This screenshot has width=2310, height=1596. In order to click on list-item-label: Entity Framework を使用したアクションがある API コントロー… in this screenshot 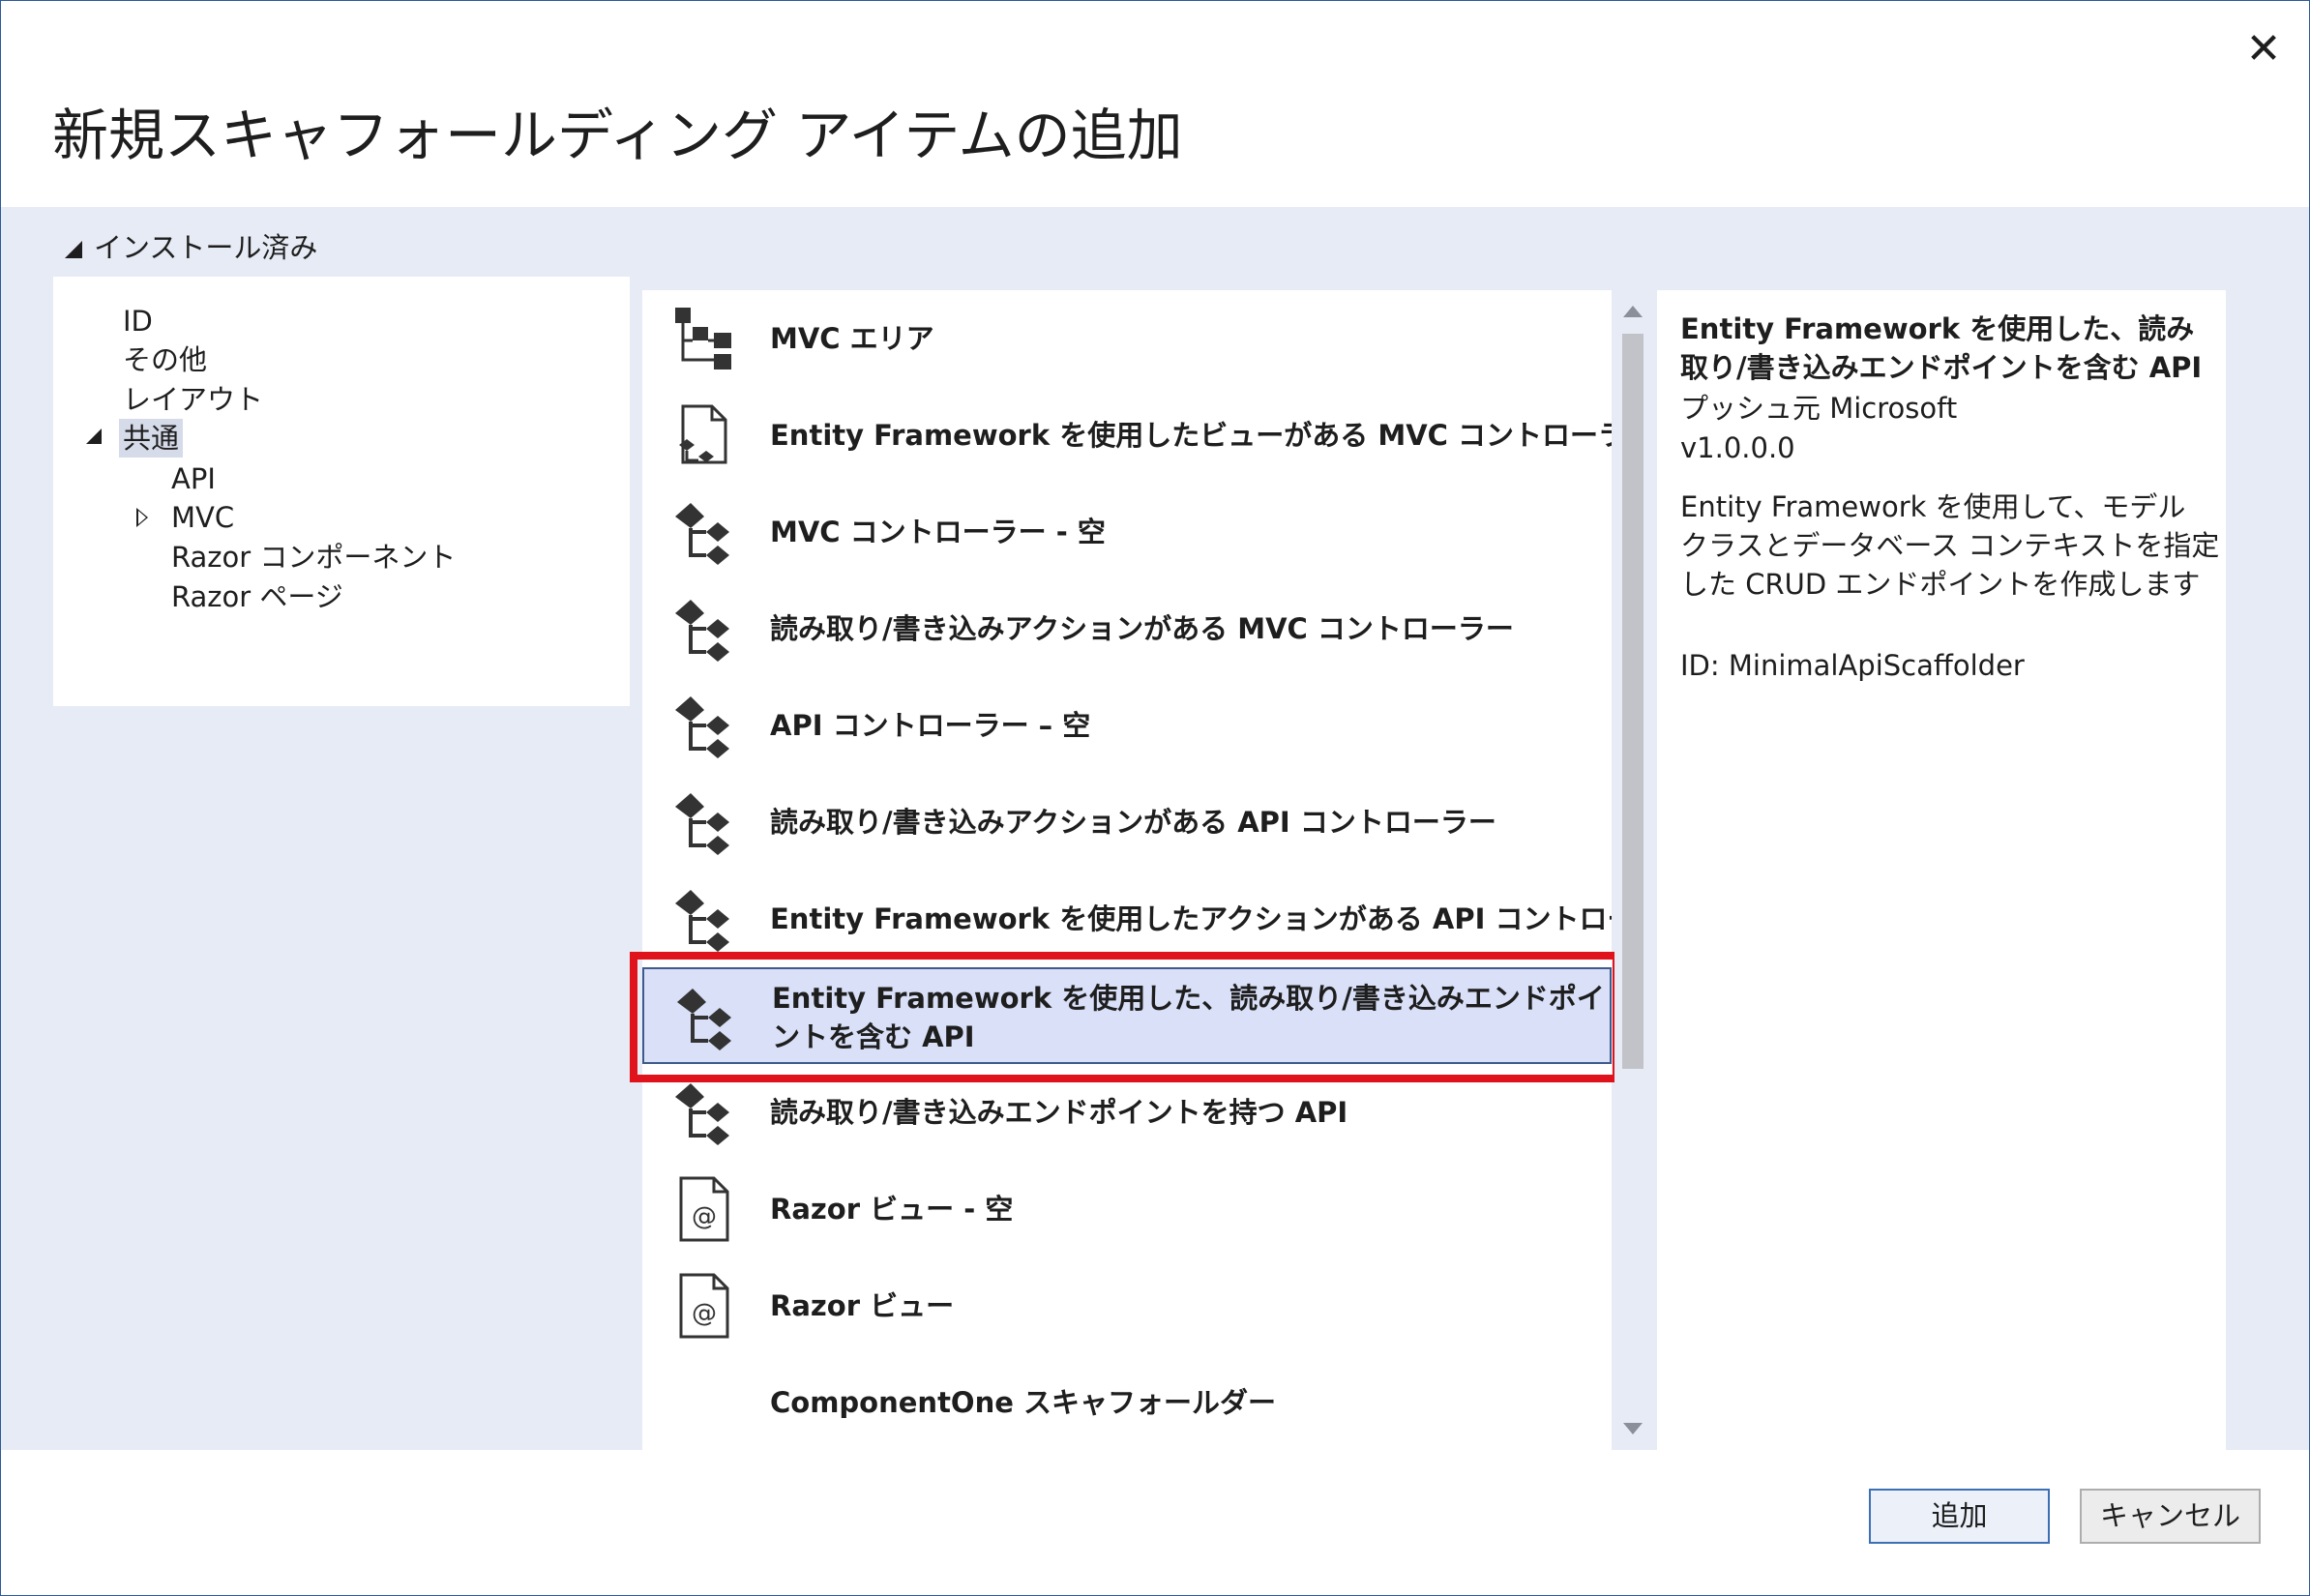, I will do `click(1191, 918)`.